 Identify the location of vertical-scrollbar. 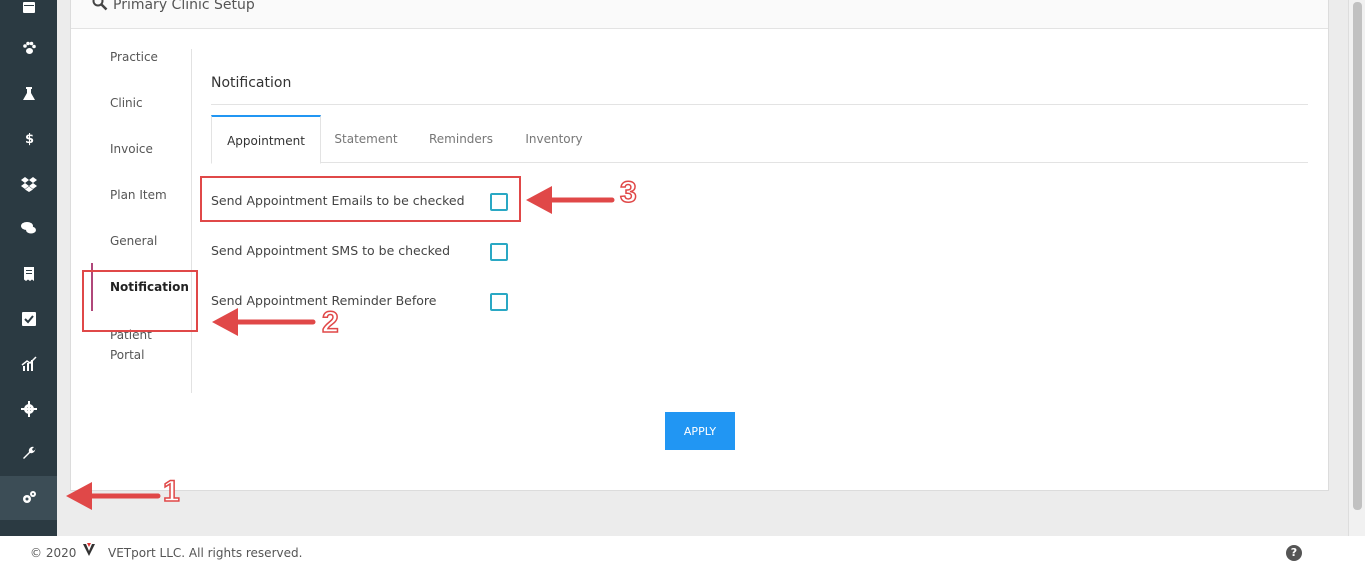
(1356, 268).